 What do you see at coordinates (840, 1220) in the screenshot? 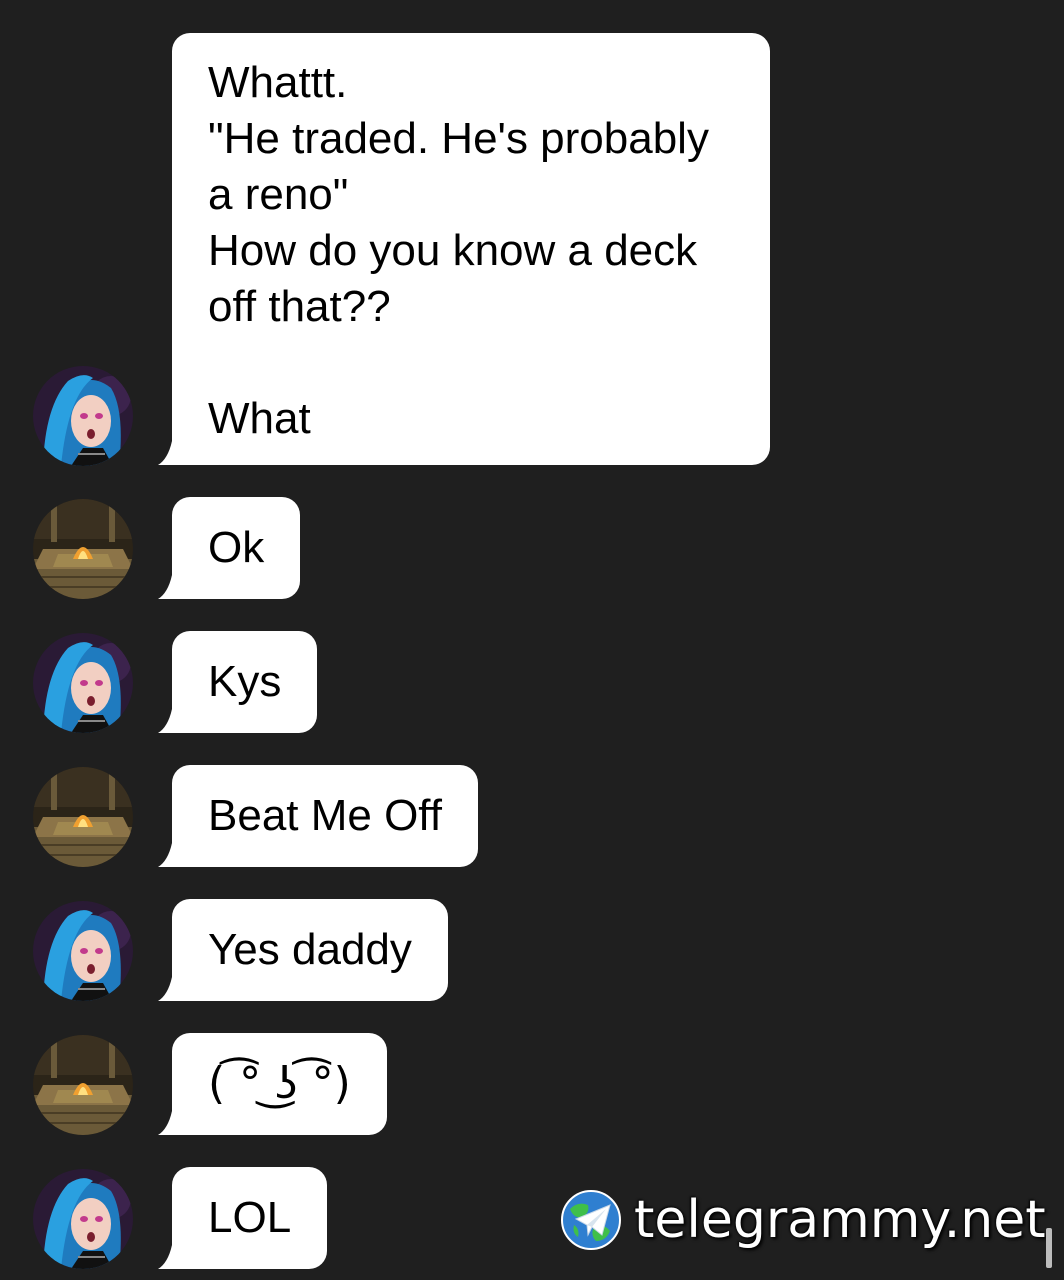
I see `watermark-text: telegrammy.net` at bounding box center [840, 1220].